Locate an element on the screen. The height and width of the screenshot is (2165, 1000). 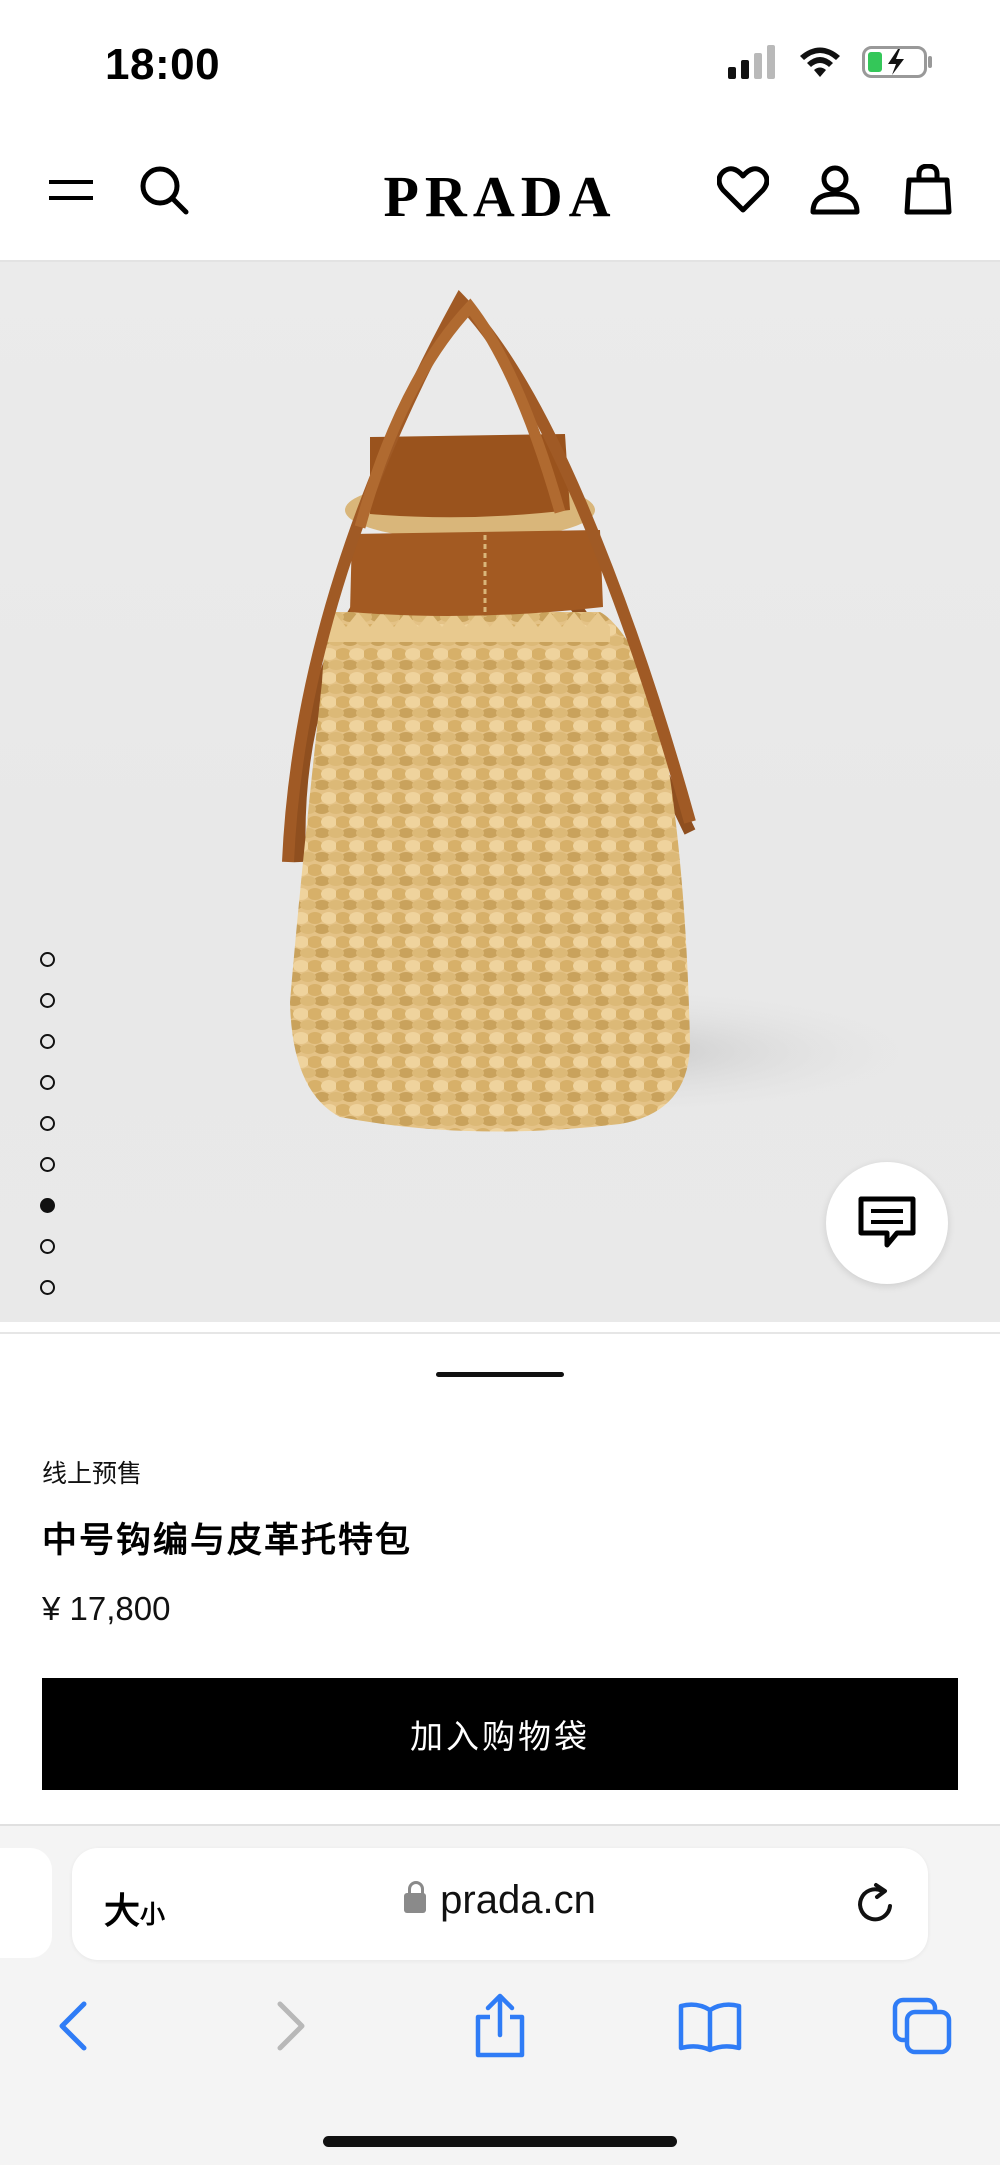
wifi-icon is located at coordinates (820, 62).